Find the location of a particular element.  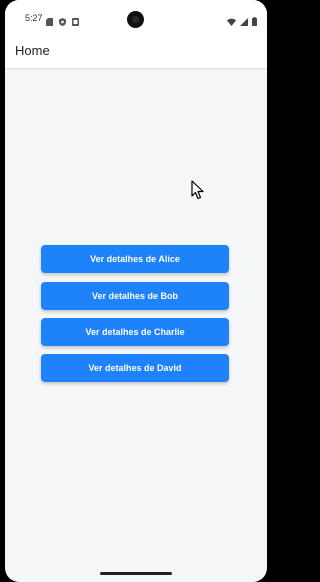

status-bar: 5:27 is located at coordinates (136, 18).